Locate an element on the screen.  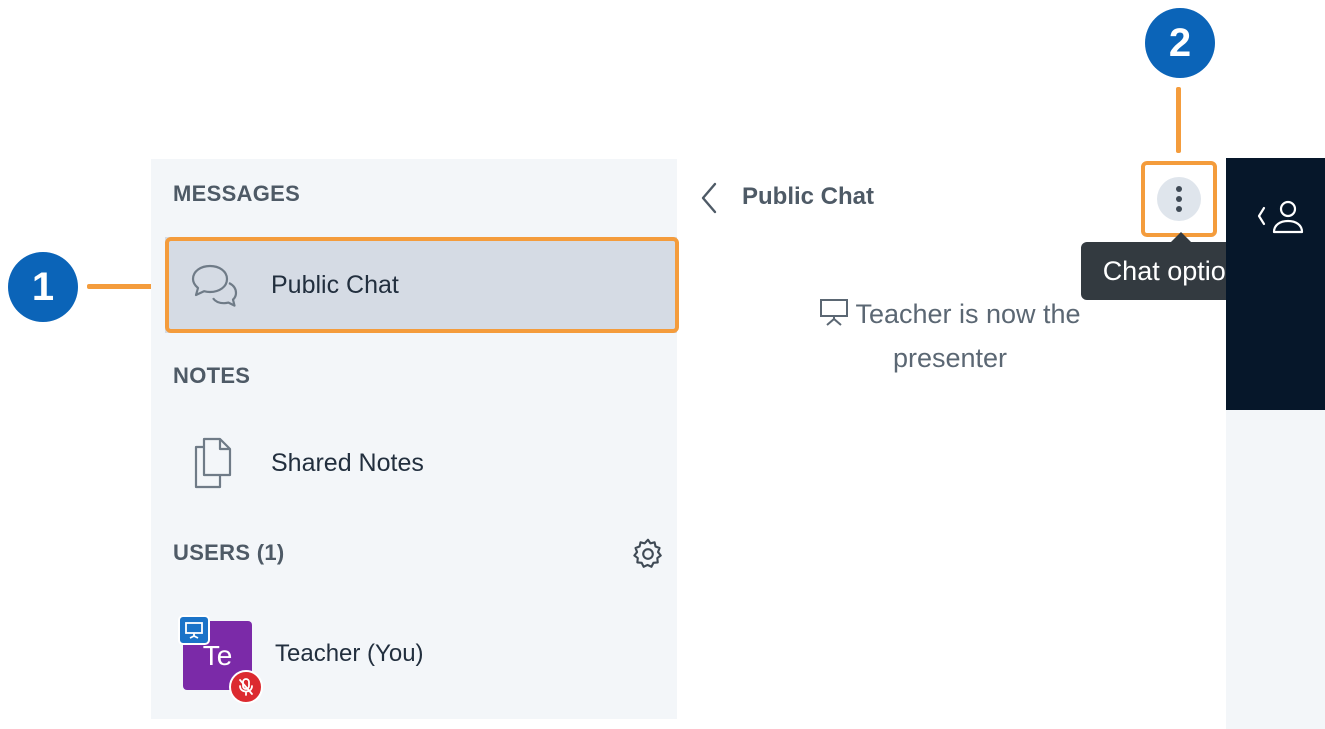
public-chat-highlight-box is located at coordinates (422, 285).